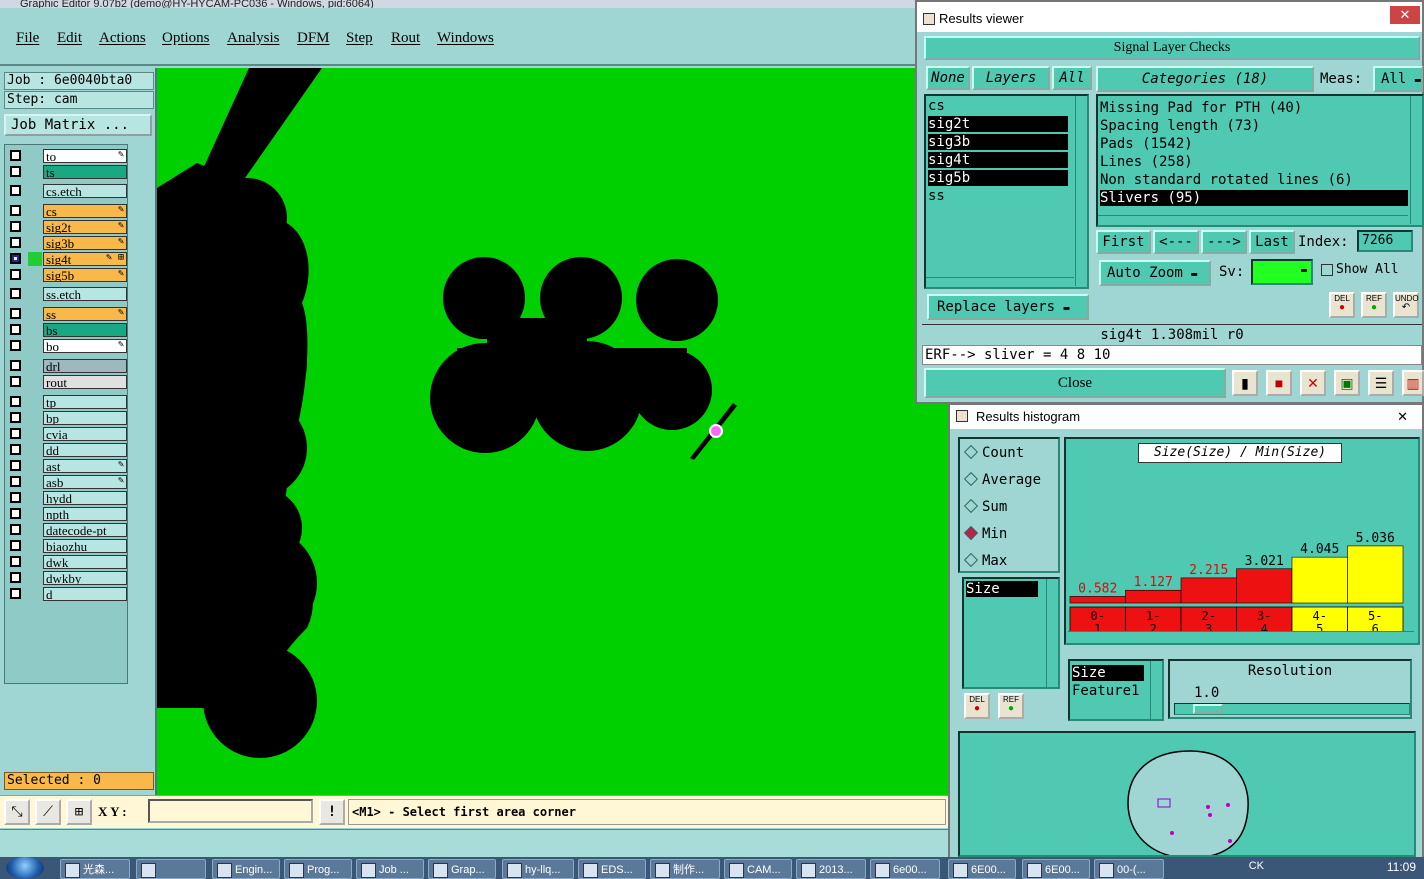  Describe the element at coordinates (1402, 417) in the screenshot. I see `close-icon: ✕` at that location.